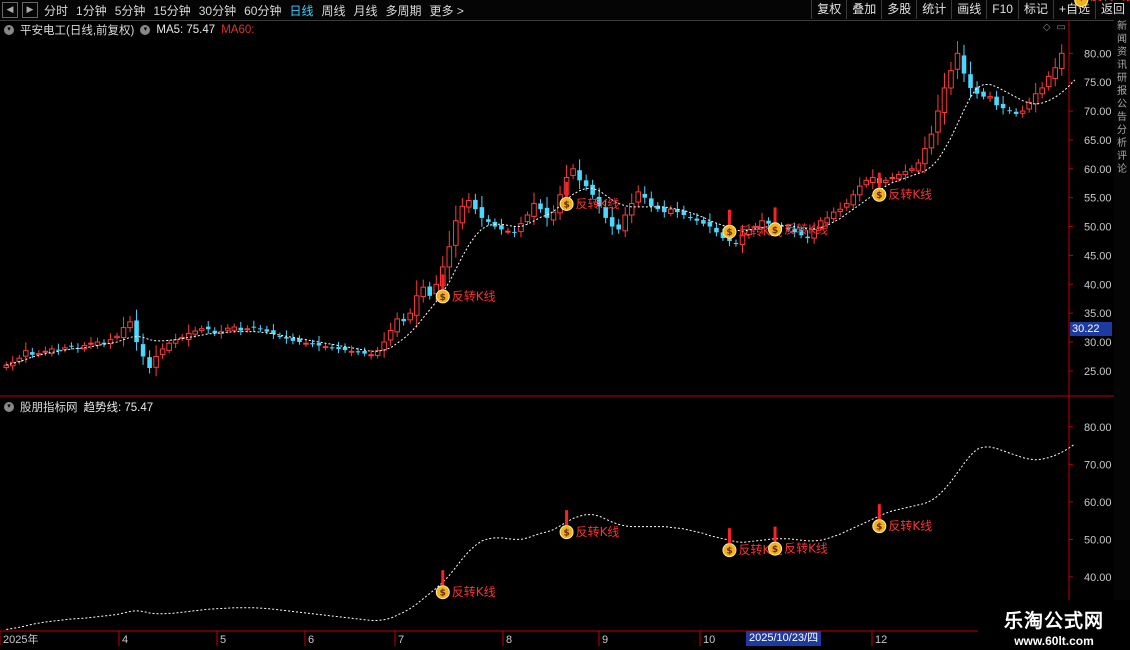  I want to click on toolbar-buttons: 复权 叠加 多股 统计 画线 F10 标记 +自选 返回, so click(970, 10).